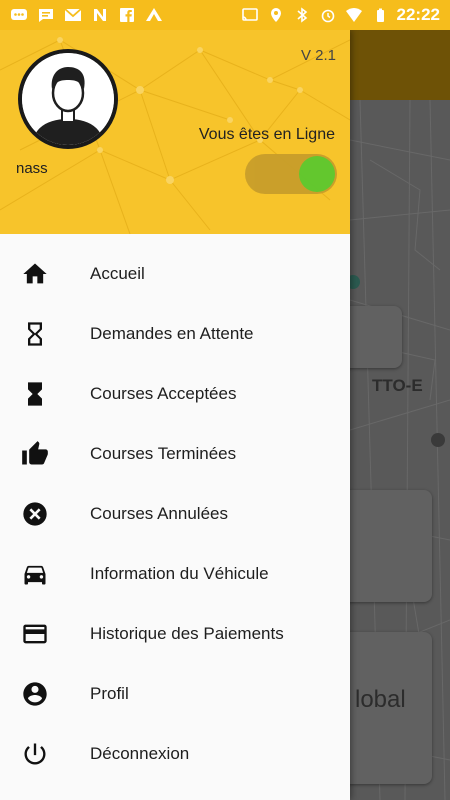 The height and width of the screenshot is (800, 450). What do you see at coordinates (140, 753) in the screenshot?
I see `menu-item-label: Déconnexion` at bounding box center [140, 753].